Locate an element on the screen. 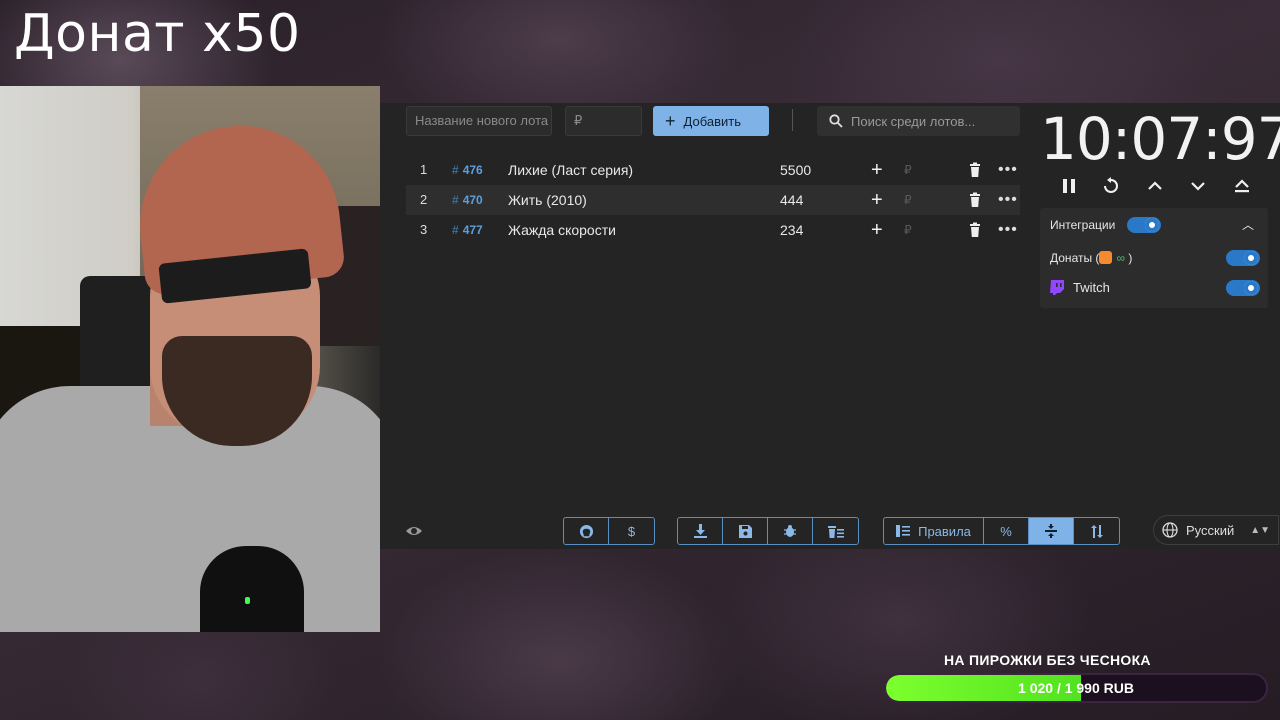  time-up-button is located at coordinates (1155, 186).